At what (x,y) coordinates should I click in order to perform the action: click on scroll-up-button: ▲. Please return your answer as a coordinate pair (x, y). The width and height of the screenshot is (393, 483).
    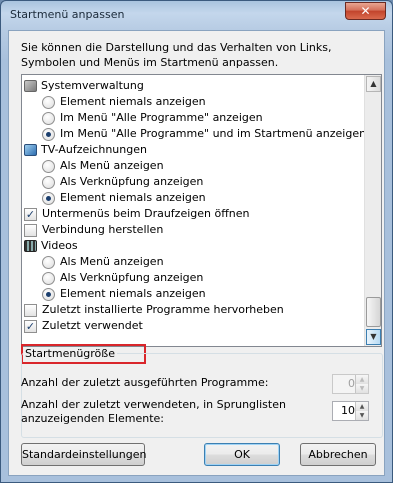
    Looking at the image, I should click on (373, 84).